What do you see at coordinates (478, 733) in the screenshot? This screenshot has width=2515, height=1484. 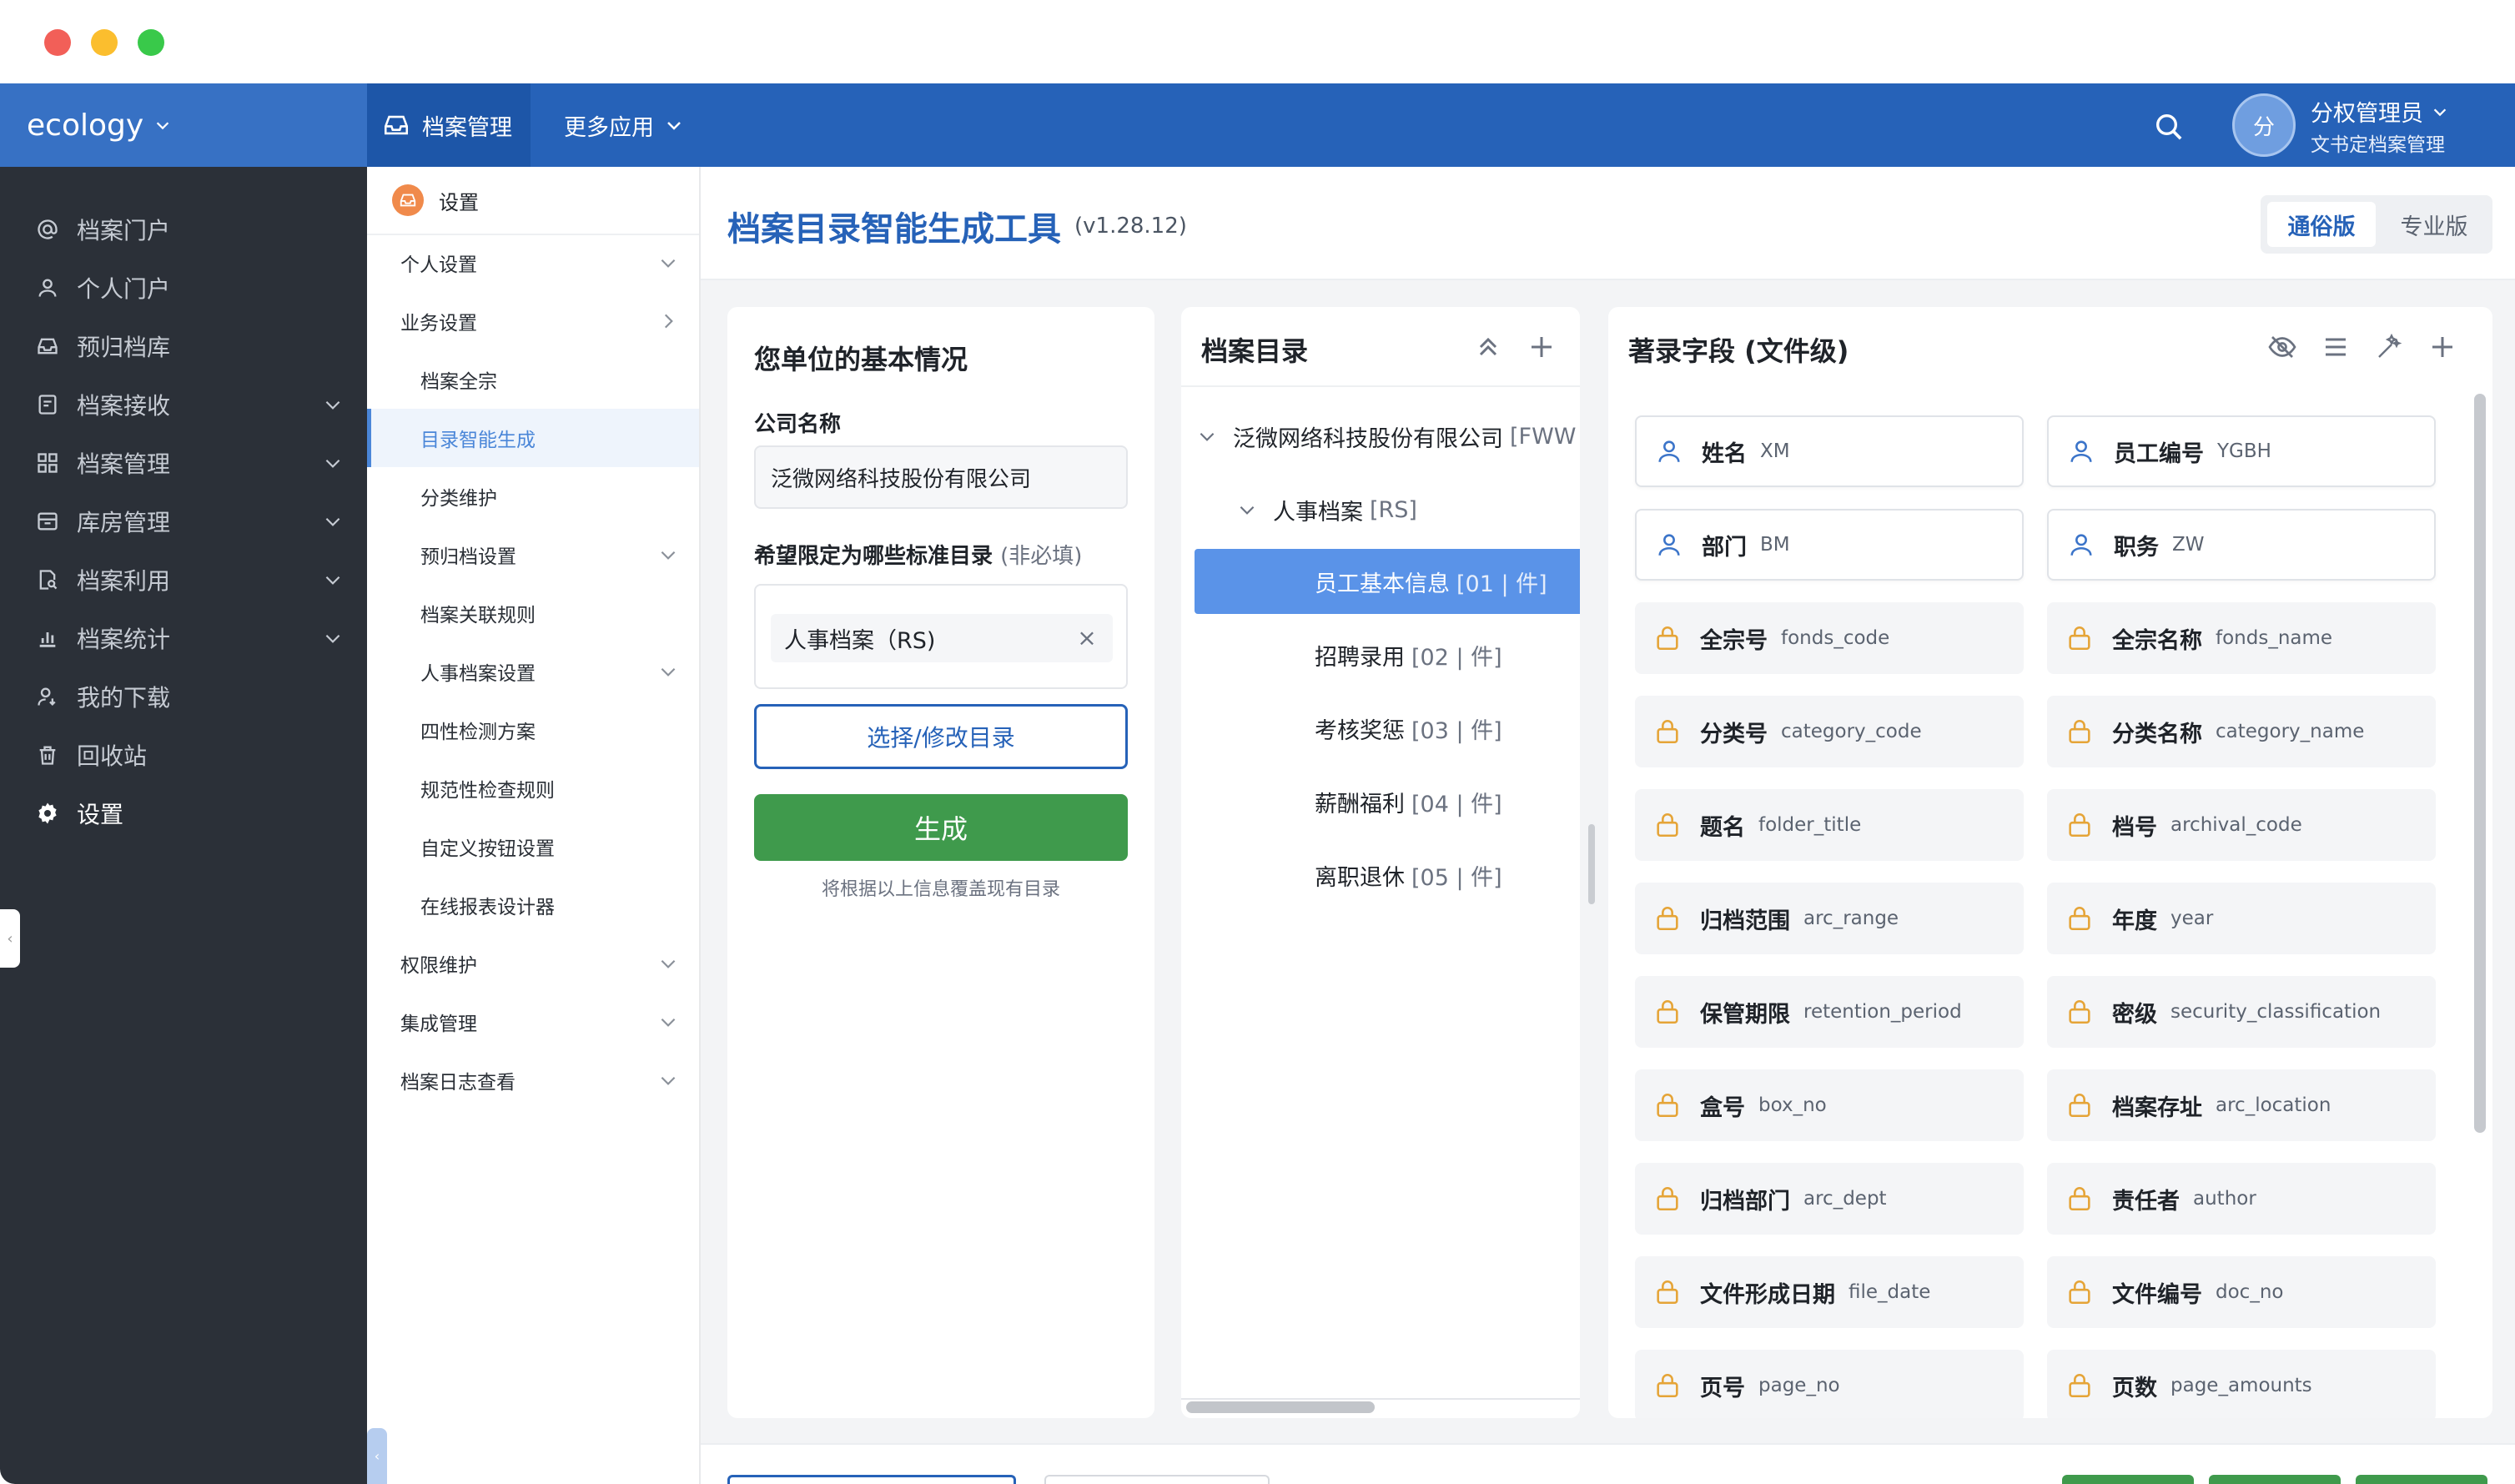 I see `subnav-item-label: 四性检测方案` at bounding box center [478, 733].